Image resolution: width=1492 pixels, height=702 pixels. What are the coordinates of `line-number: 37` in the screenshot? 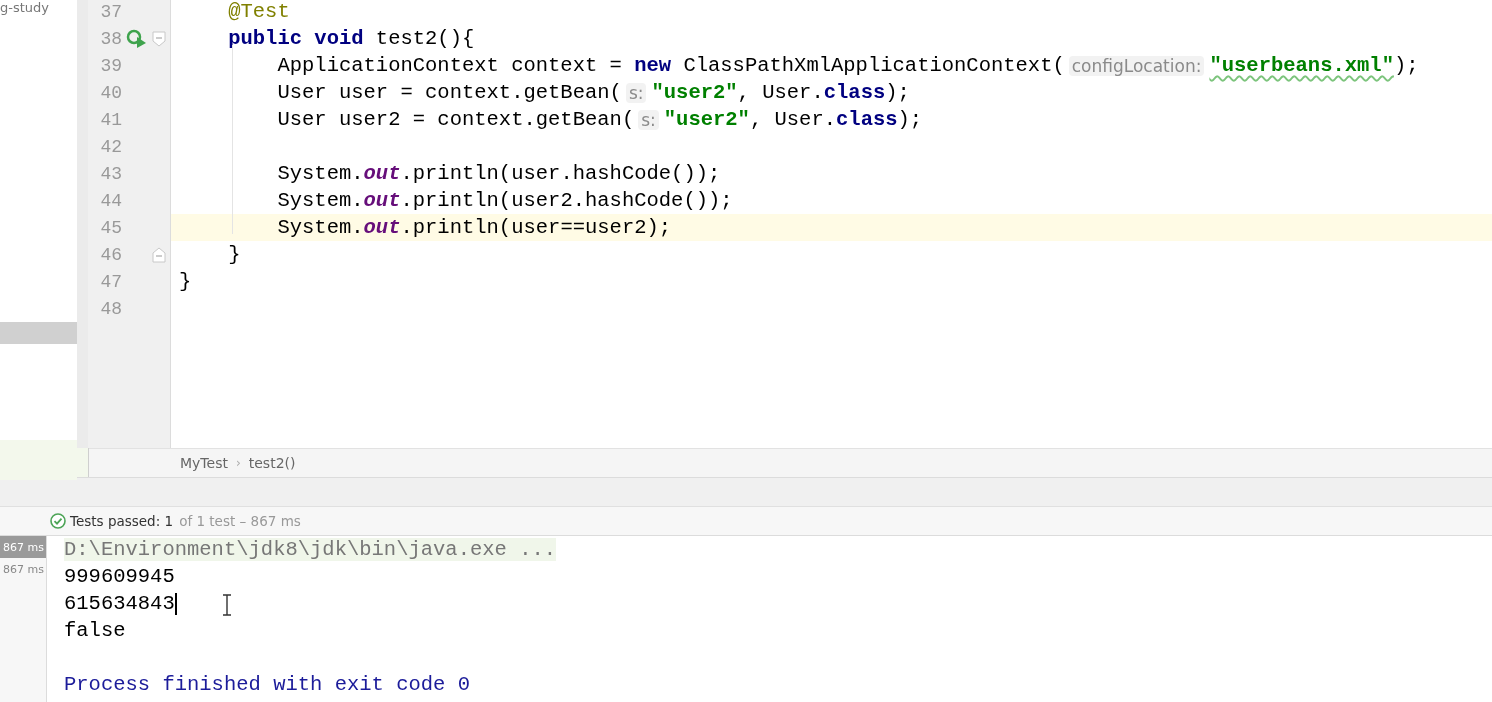 It's located at (110, 11).